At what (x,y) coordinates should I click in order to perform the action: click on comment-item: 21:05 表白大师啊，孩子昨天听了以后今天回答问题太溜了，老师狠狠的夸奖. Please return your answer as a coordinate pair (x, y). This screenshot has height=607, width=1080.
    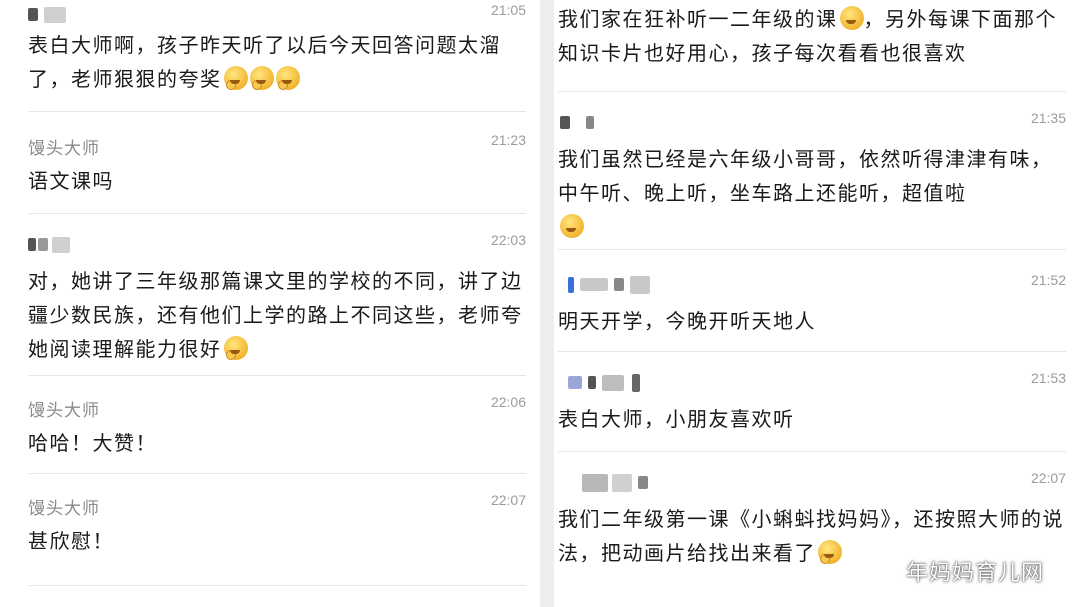
    Looking at the image, I should click on (270, 56).